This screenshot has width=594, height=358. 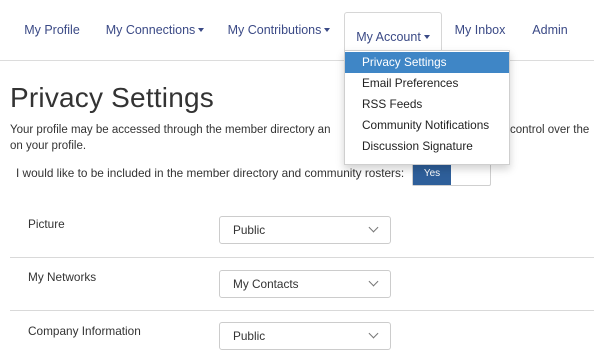 I want to click on menu-item-discussion-signature: Discussion Signature, so click(x=427, y=146).